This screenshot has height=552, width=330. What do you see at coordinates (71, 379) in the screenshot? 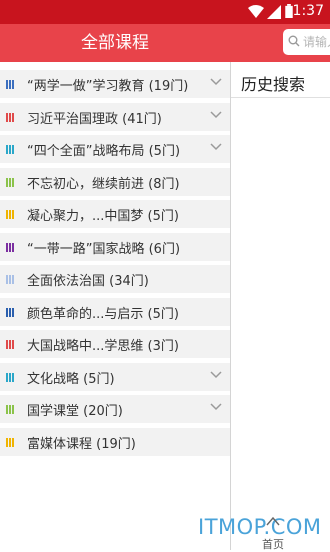
I see `course-list-label: 文化战略 (5门)` at bounding box center [71, 379].